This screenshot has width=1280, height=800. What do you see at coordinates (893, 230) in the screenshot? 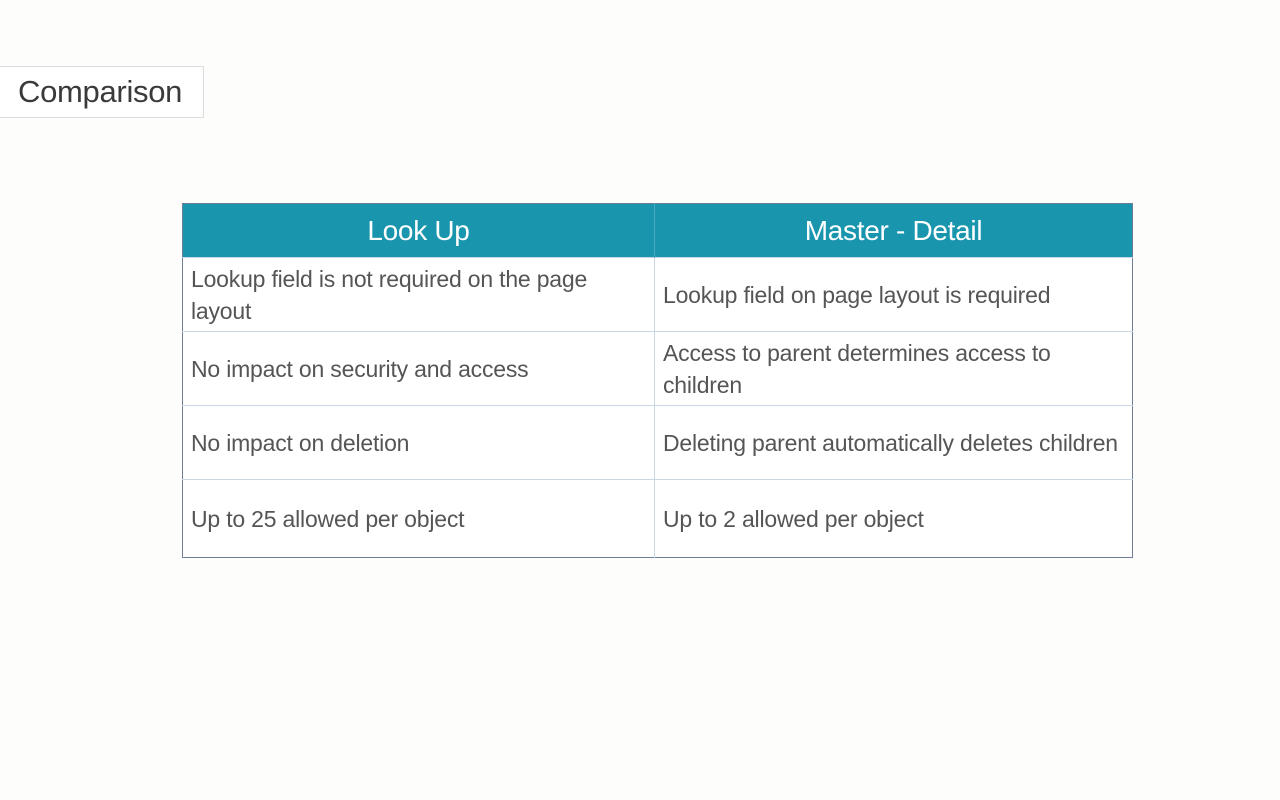
I see `header-master-detail: Master - Detail` at bounding box center [893, 230].